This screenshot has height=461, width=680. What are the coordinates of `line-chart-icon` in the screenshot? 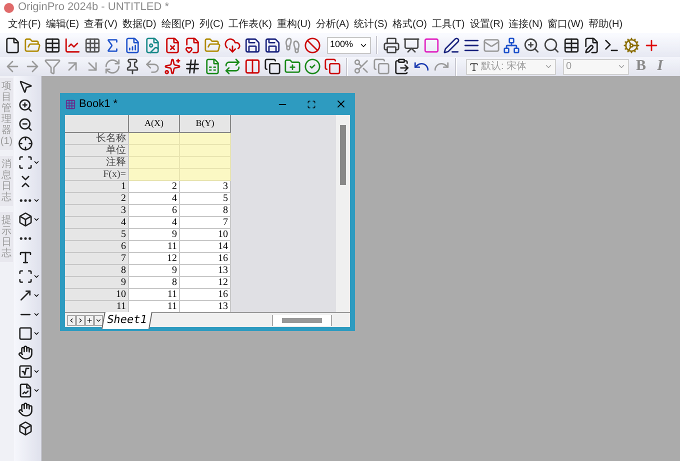 It's located at (72, 45).